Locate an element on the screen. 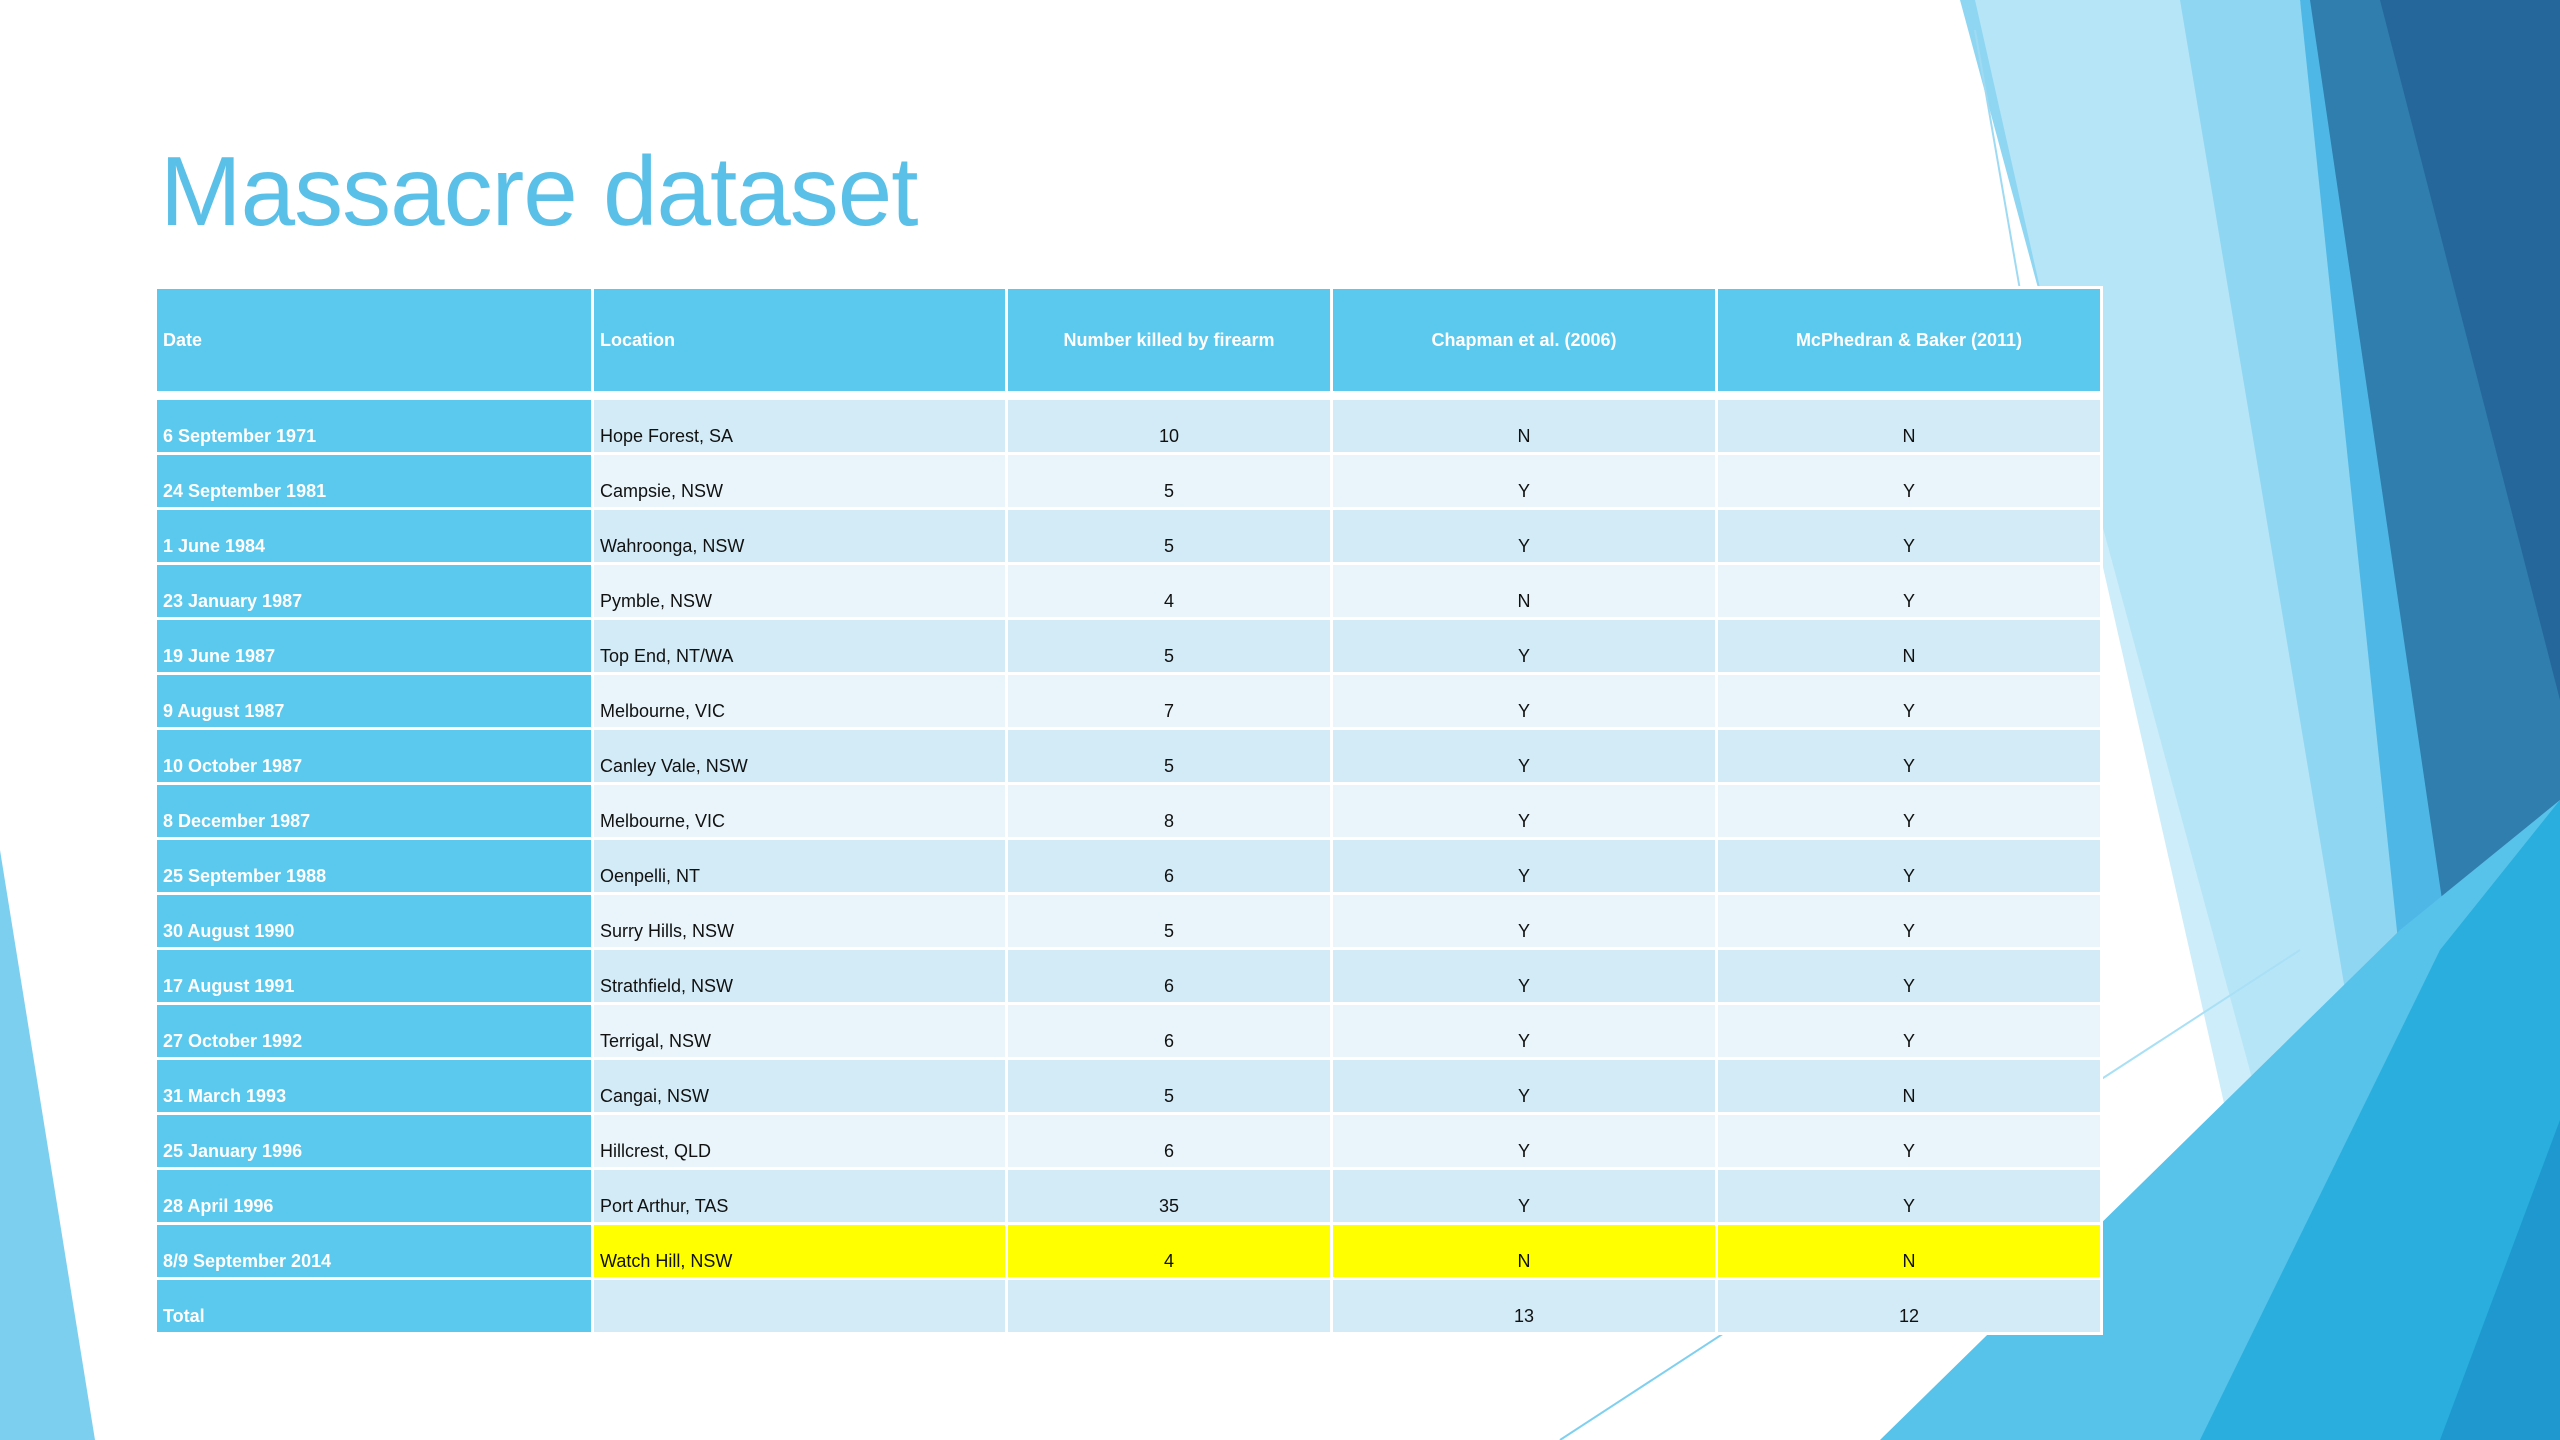 The height and width of the screenshot is (1440, 2560). cell-date: 25 January 1996 is located at coordinates (374, 1141).